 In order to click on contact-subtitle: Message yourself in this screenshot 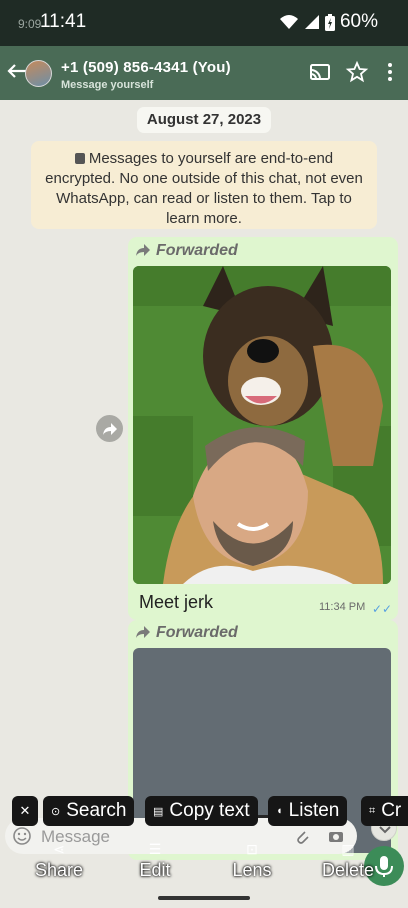, I will do `click(107, 85)`.